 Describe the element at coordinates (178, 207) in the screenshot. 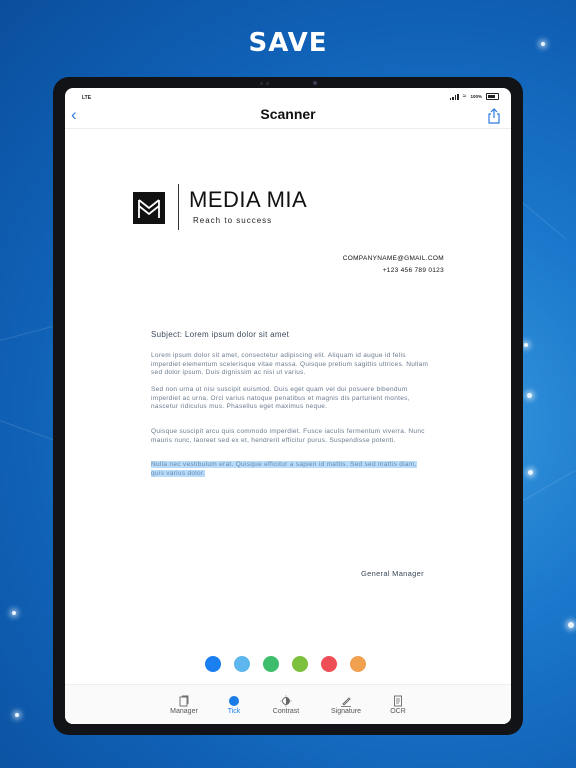

I see `logo-divider` at that location.